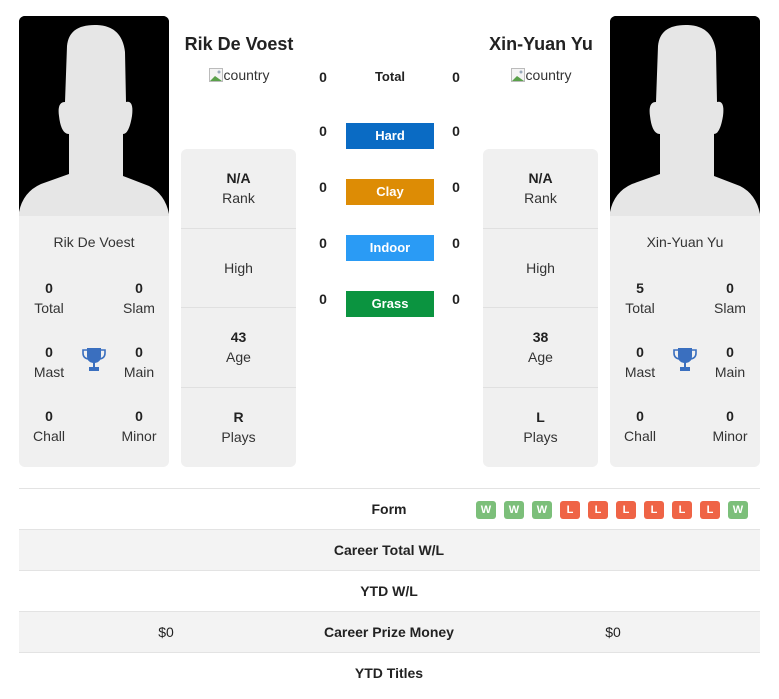 Image resolution: width=779 pixels, height=699 pixels. What do you see at coordinates (238, 348) in the screenshot?
I see `info-age: 43 Age` at bounding box center [238, 348].